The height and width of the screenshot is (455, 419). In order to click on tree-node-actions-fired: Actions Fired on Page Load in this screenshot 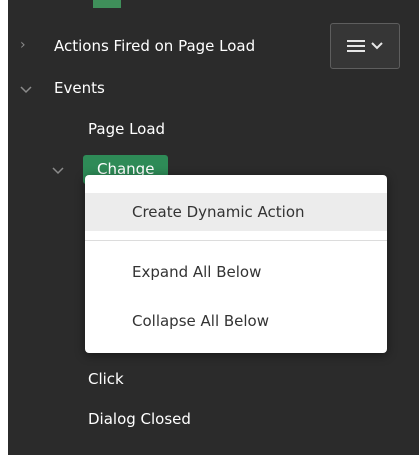, I will do `click(154, 46)`.